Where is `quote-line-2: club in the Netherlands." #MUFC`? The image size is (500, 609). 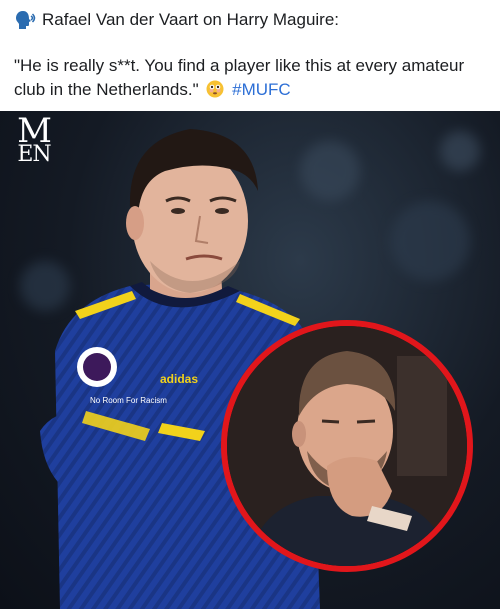 quote-line-2: club in the Netherlands." #MUFC is located at coordinates (252, 90).